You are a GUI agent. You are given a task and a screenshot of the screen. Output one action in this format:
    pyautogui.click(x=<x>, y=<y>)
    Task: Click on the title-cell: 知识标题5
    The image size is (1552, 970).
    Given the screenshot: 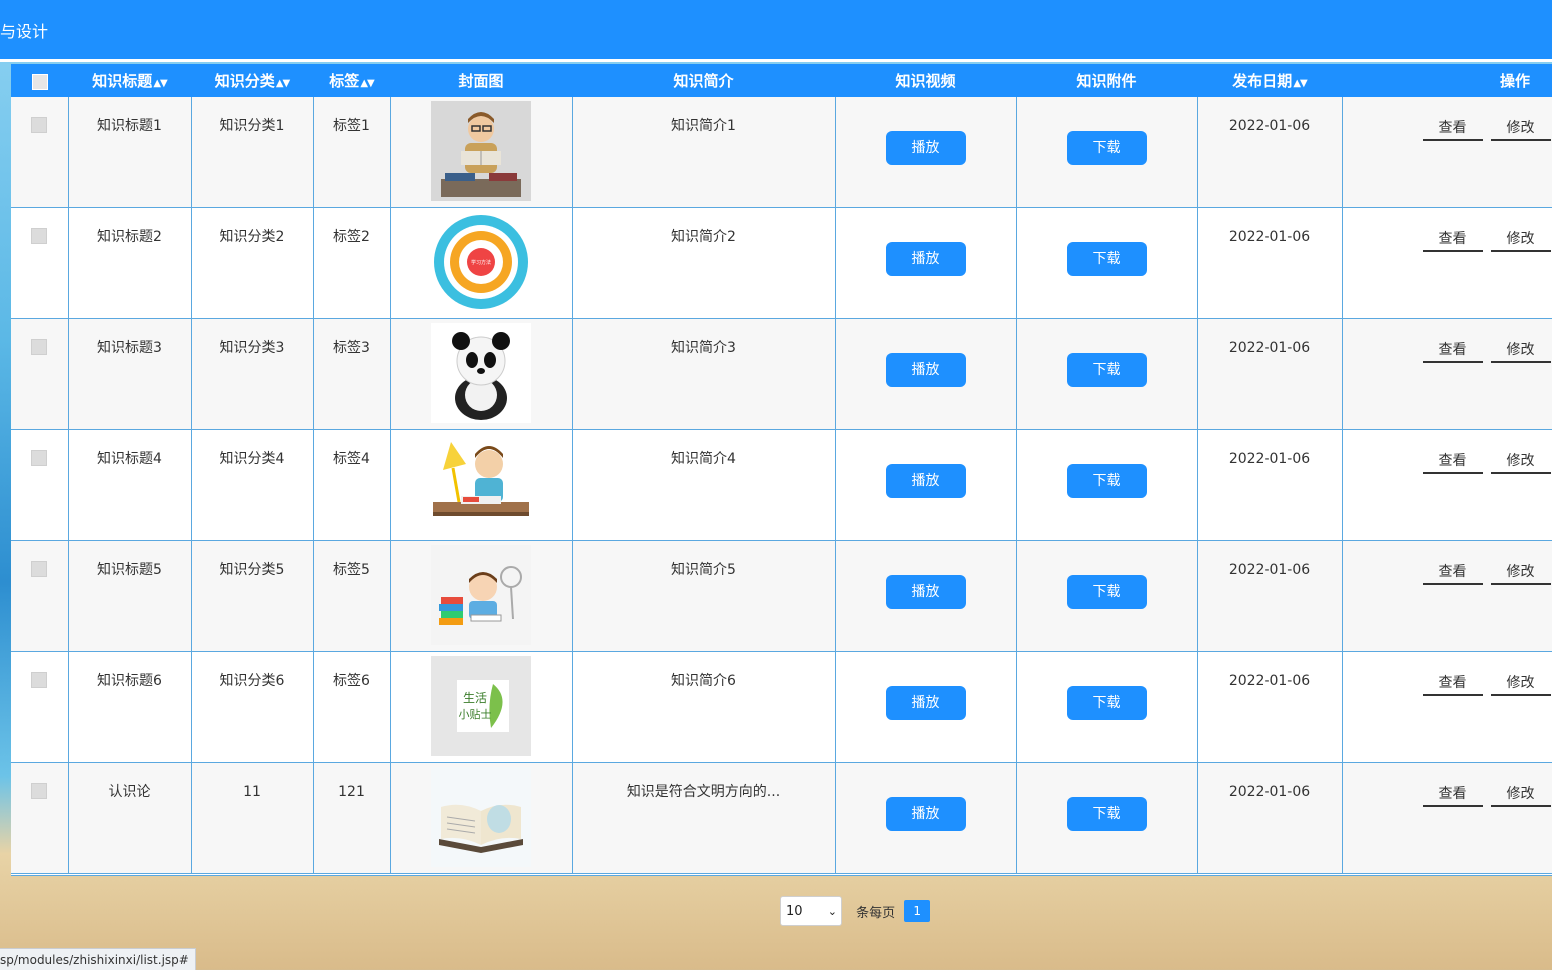 What is the action you would take?
    pyautogui.click(x=129, y=596)
    